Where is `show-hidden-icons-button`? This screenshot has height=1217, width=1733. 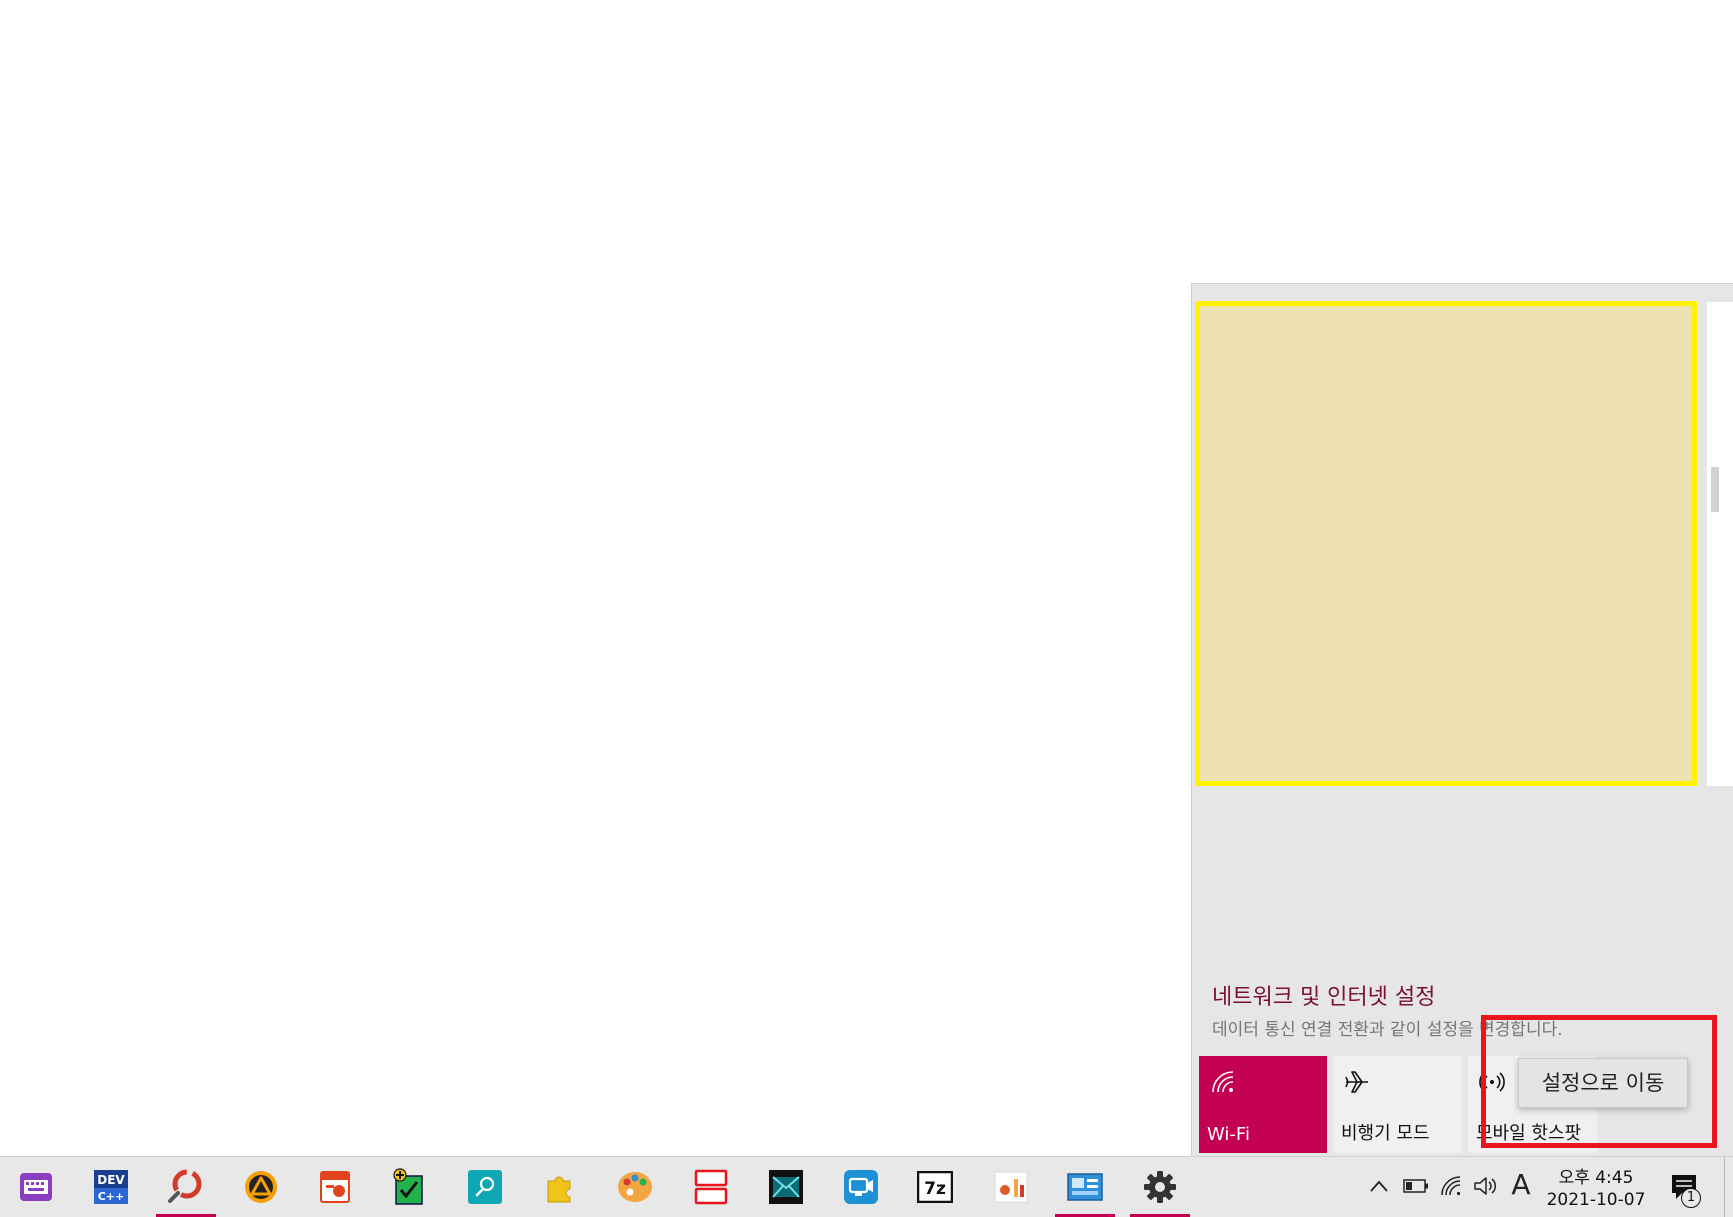 show-hidden-icons-button is located at coordinates (1379, 1186).